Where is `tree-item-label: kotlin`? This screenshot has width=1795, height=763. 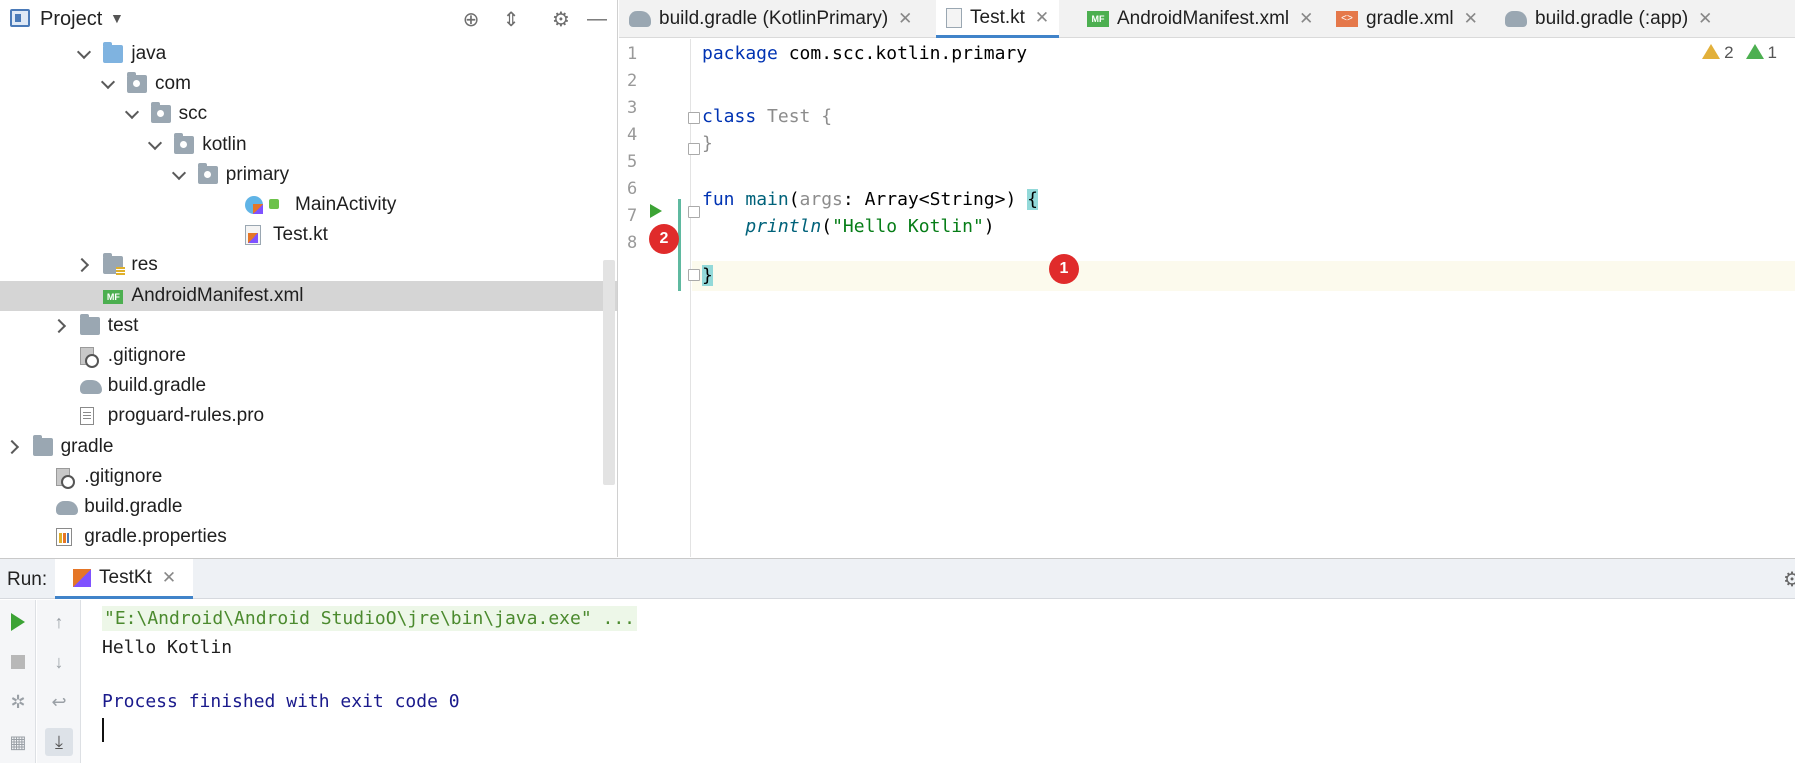
tree-item-label: kotlin is located at coordinates (224, 144).